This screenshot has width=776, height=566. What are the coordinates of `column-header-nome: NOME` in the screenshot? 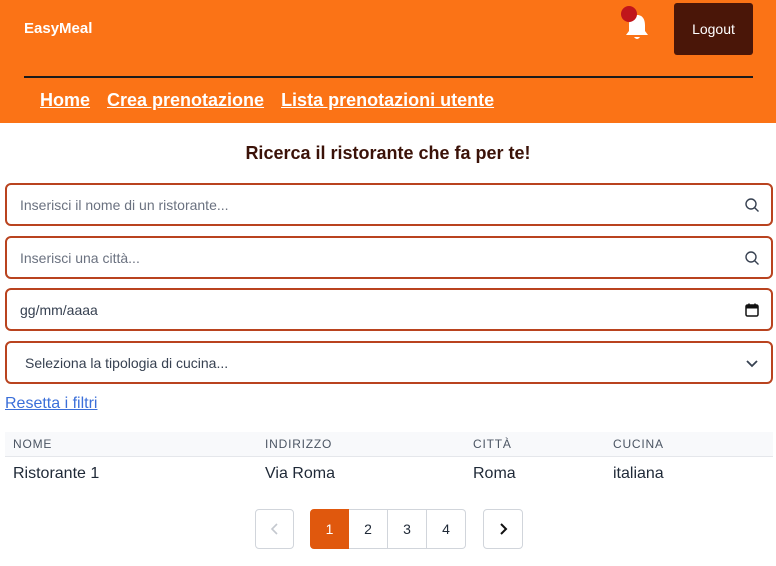 It's located at (32, 444).